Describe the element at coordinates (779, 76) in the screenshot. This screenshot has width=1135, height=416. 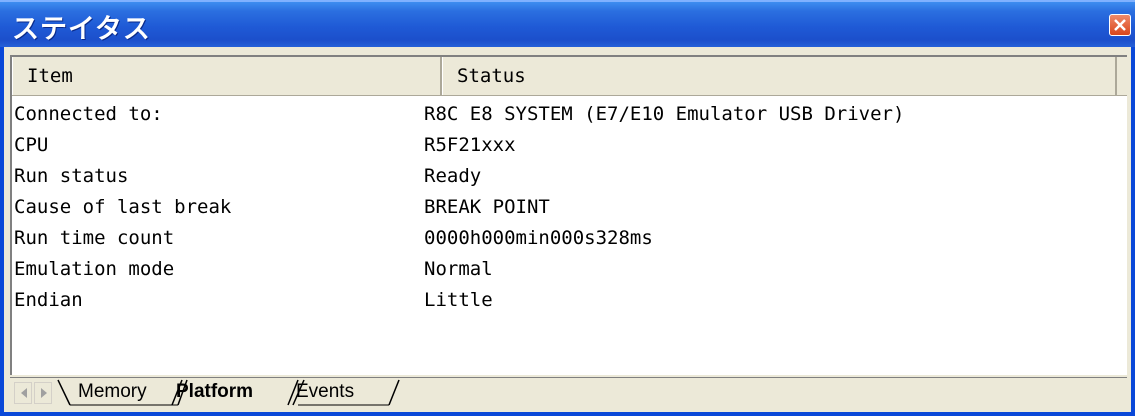
I see `column-header-status: Status` at that location.